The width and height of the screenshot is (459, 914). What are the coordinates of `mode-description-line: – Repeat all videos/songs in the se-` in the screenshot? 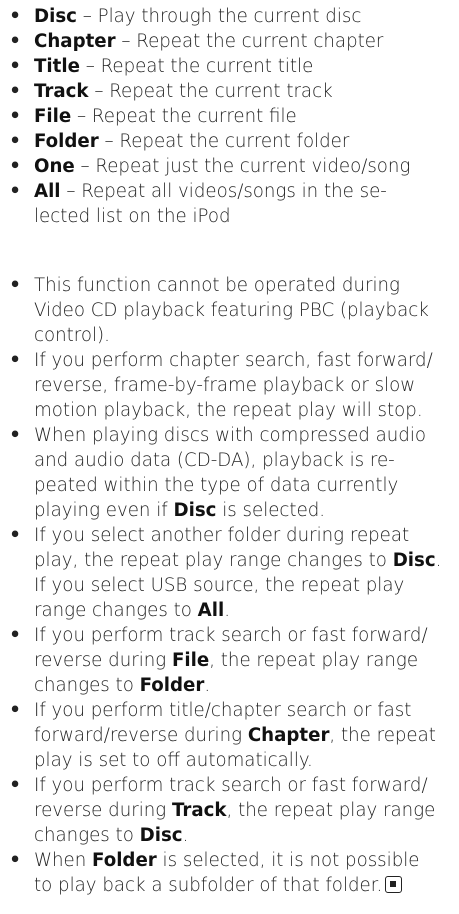 It's located at (223, 191).